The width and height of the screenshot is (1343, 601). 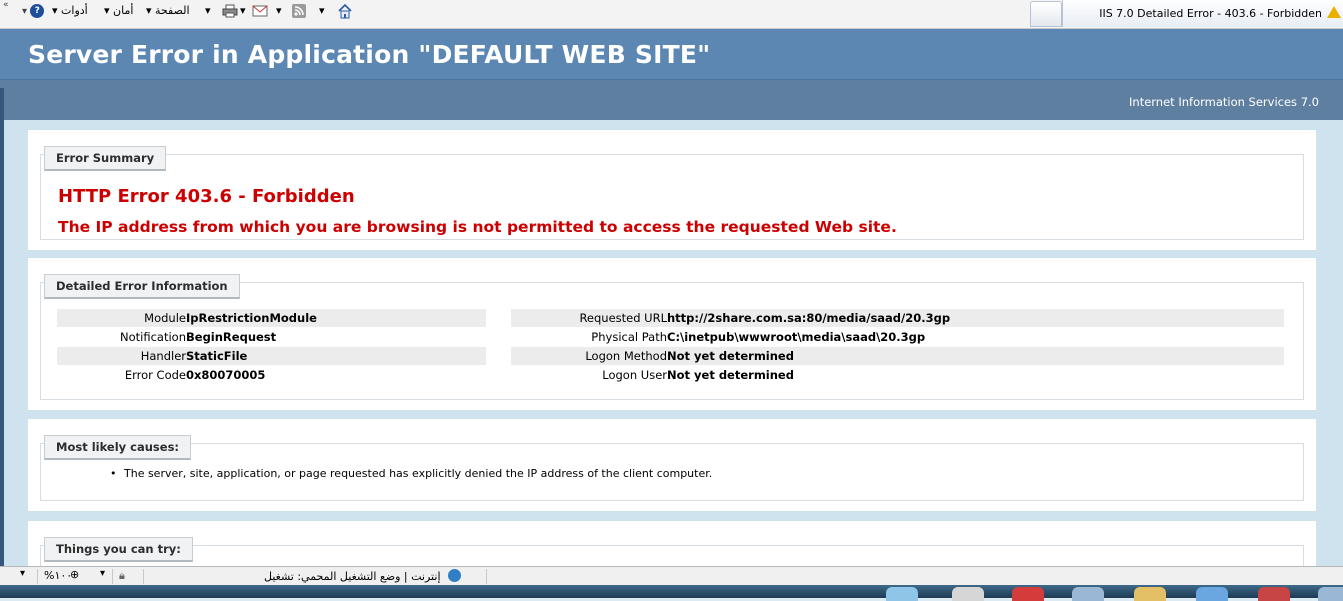 What do you see at coordinates (217, 356) in the screenshot?
I see `detail-value: StaticFile` at bounding box center [217, 356].